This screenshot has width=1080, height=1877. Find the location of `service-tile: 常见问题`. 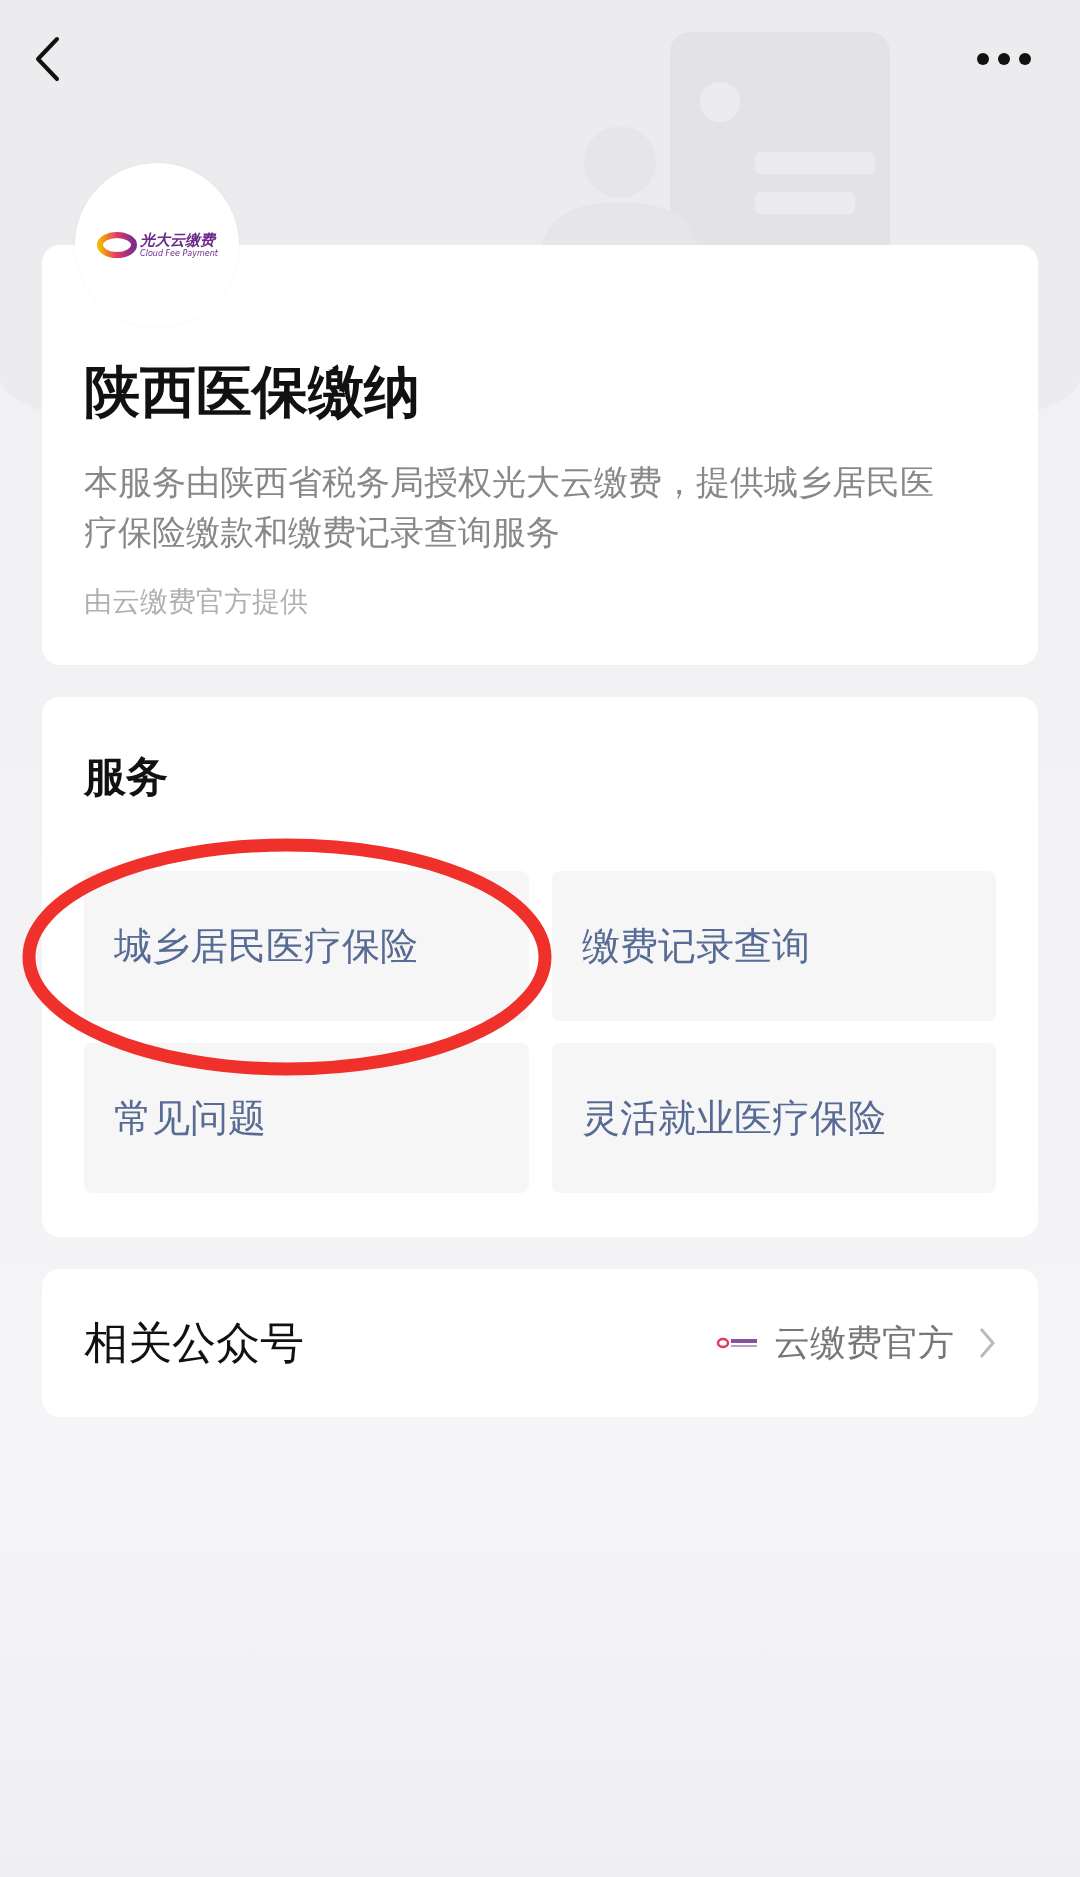

service-tile: 常见问题 is located at coordinates (306, 1118).